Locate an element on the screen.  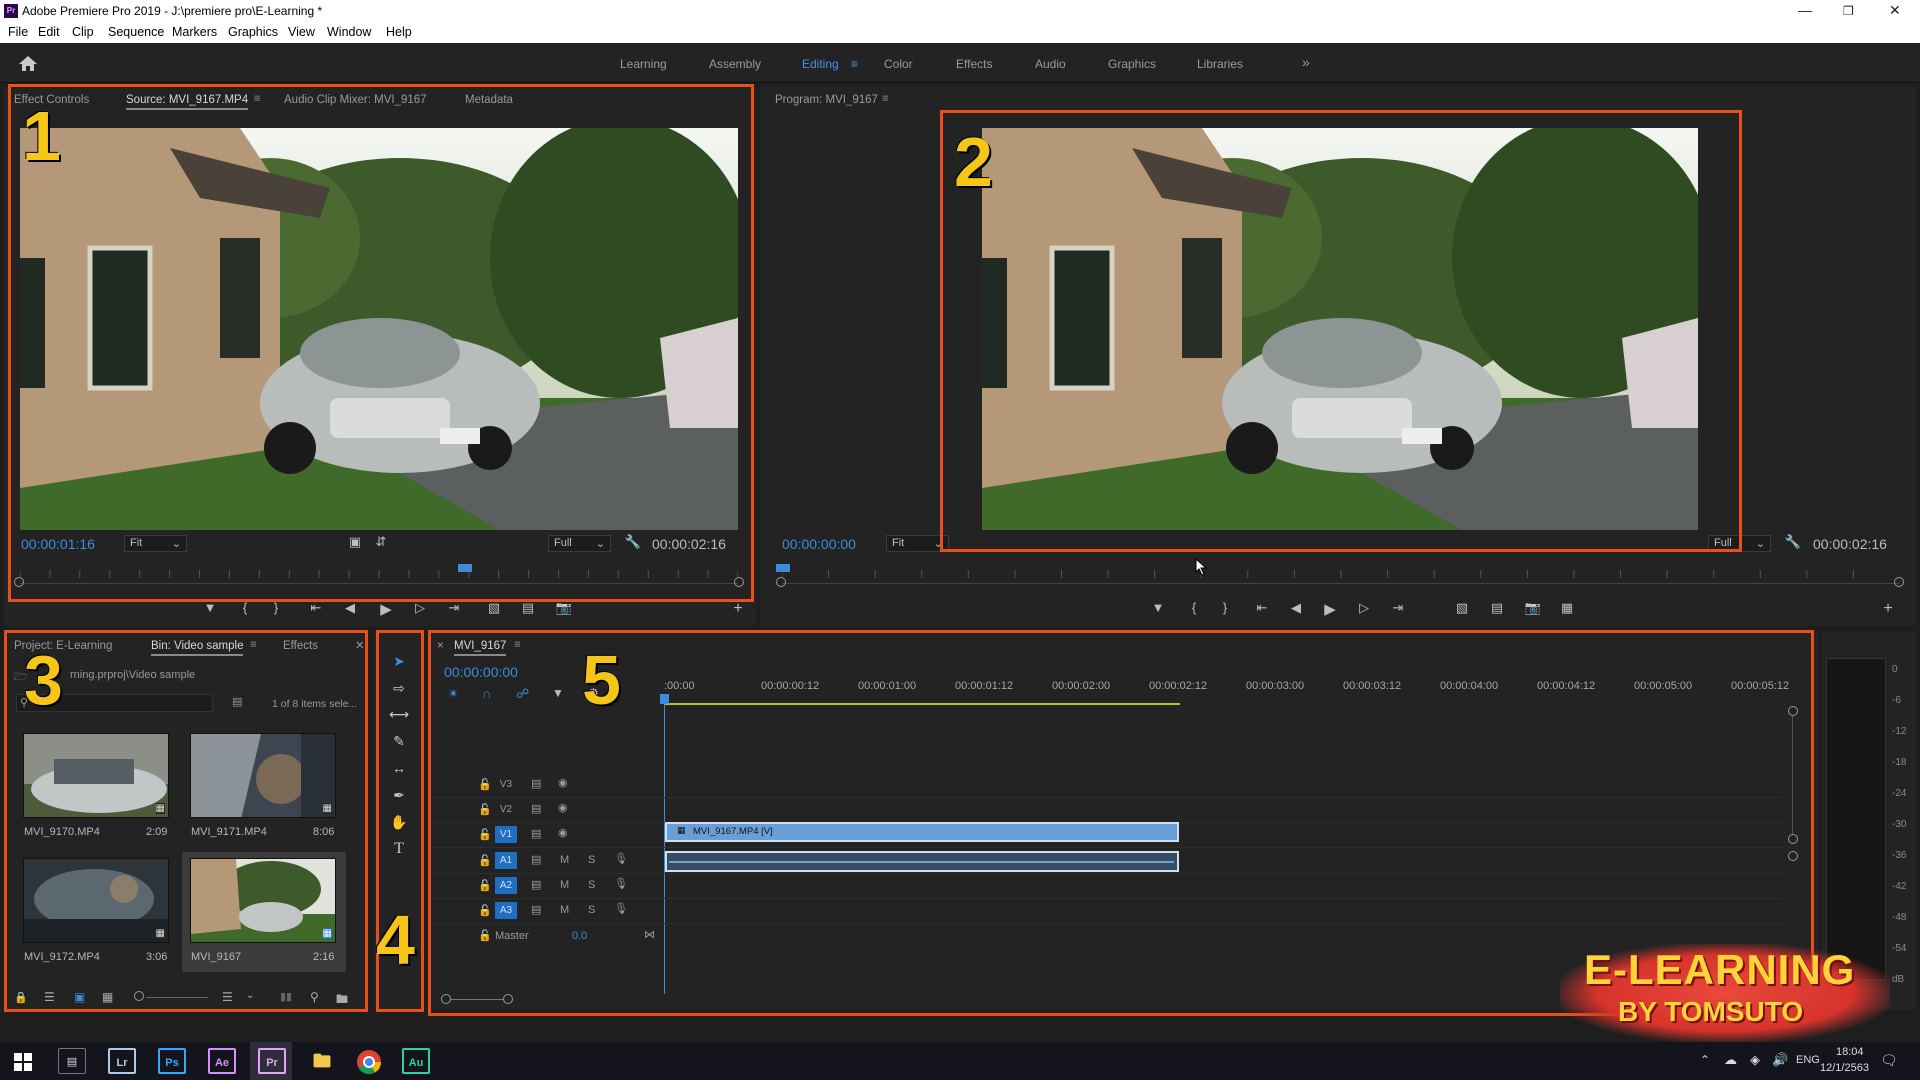
close-sequence-icon: × is located at coordinates (440, 646).